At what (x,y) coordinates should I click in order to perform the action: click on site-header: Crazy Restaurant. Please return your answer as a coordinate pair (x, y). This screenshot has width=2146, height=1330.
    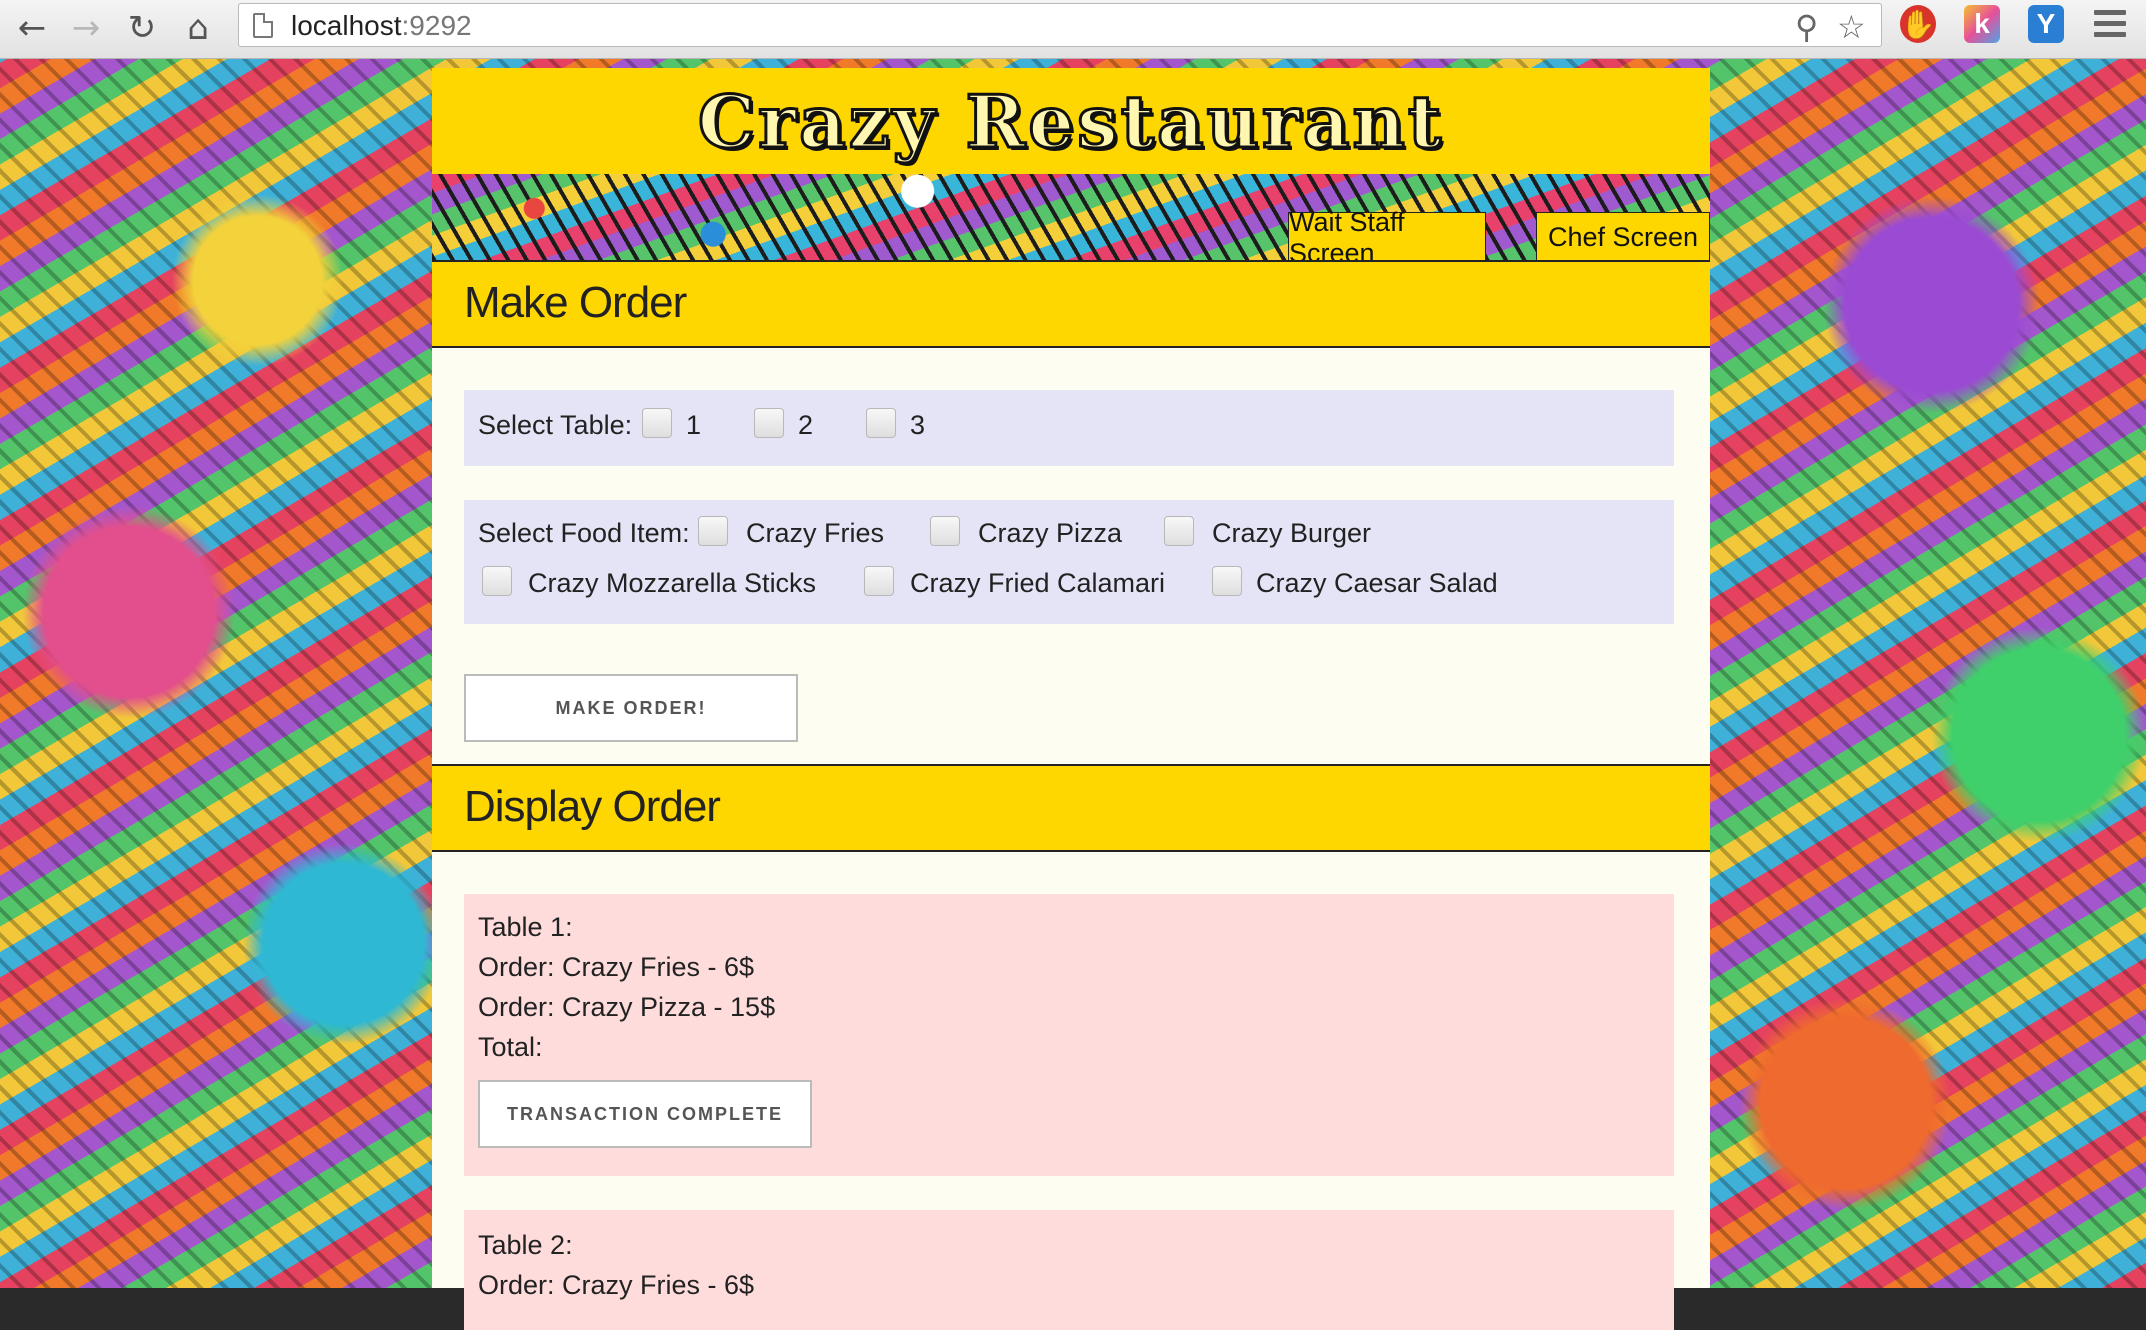
    Looking at the image, I should click on (1071, 121).